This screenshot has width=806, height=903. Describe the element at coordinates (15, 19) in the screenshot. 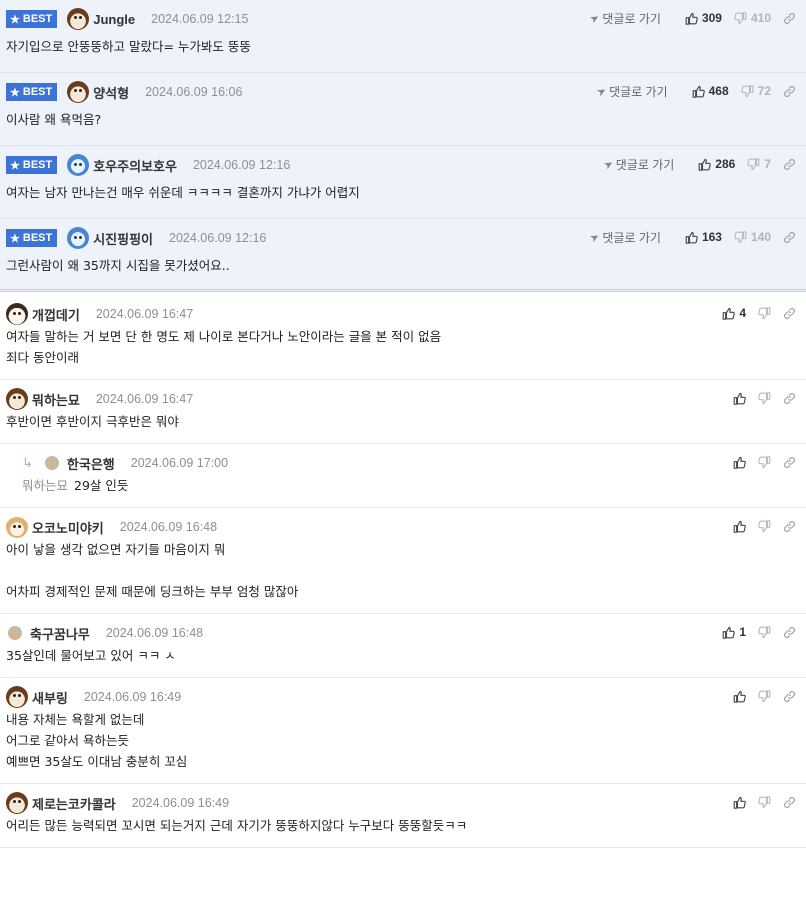

I see `star-icon: ★` at that location.